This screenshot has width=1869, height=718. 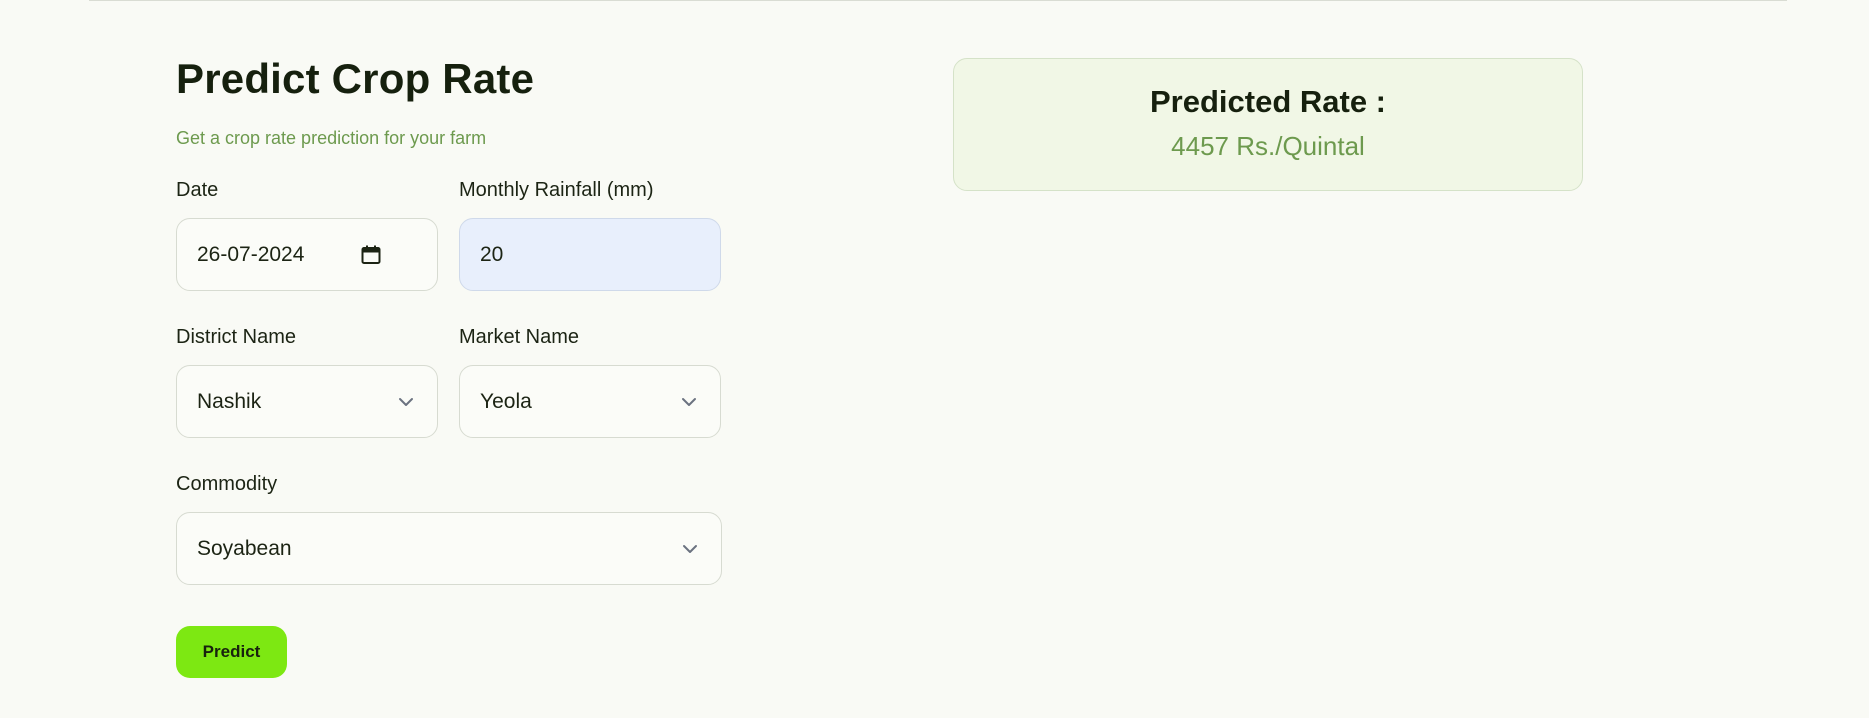 I want to click on predicted-rate-value: 4457 Rs./Quintal, so click(x=1268, y=146).